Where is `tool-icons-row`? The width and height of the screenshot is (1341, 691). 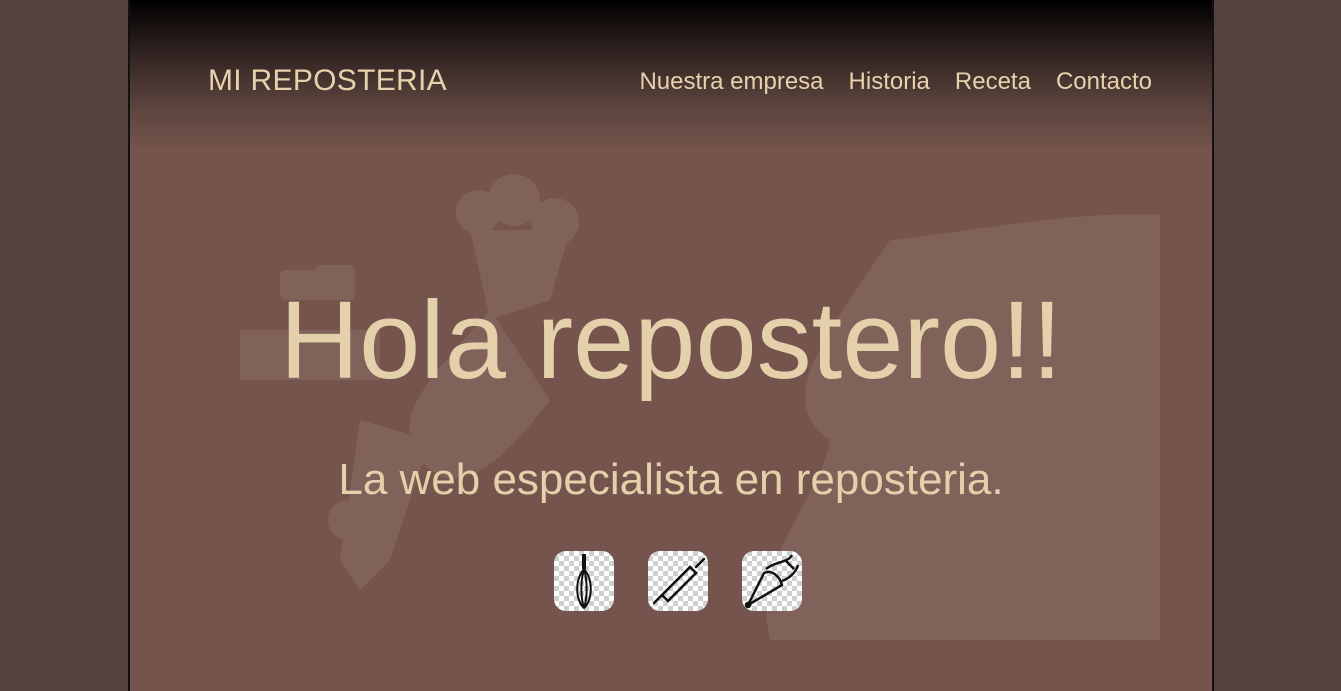 tool-icons-row is located at coordinates (678, 581).